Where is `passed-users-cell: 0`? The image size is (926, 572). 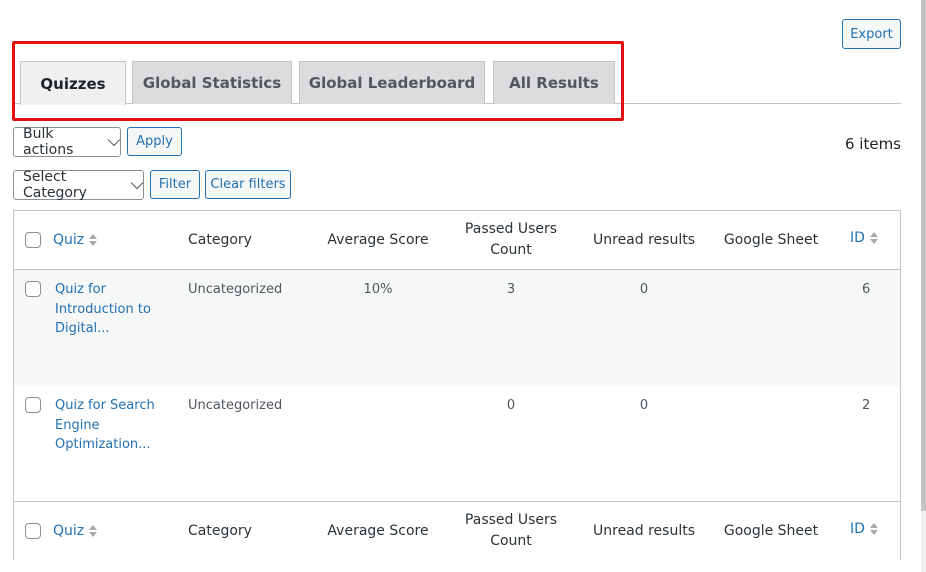
passed-users-cell: 0 is located at coordinates (511, 405).